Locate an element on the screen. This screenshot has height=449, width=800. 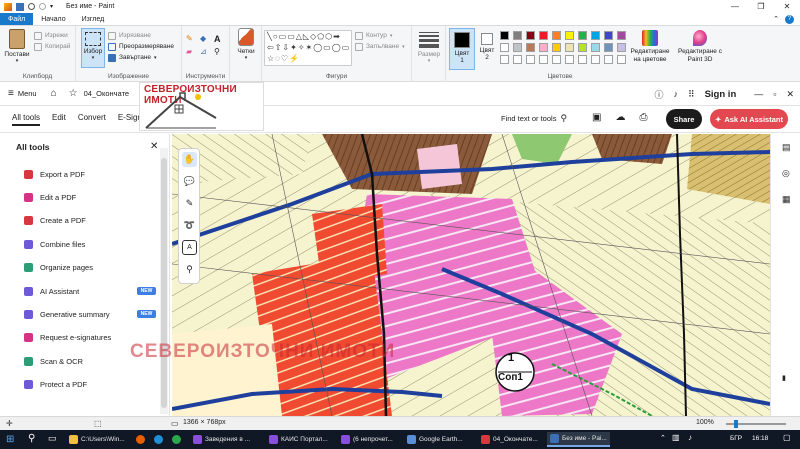
pen-icon: ✎ is located at coordinates (189, 203).